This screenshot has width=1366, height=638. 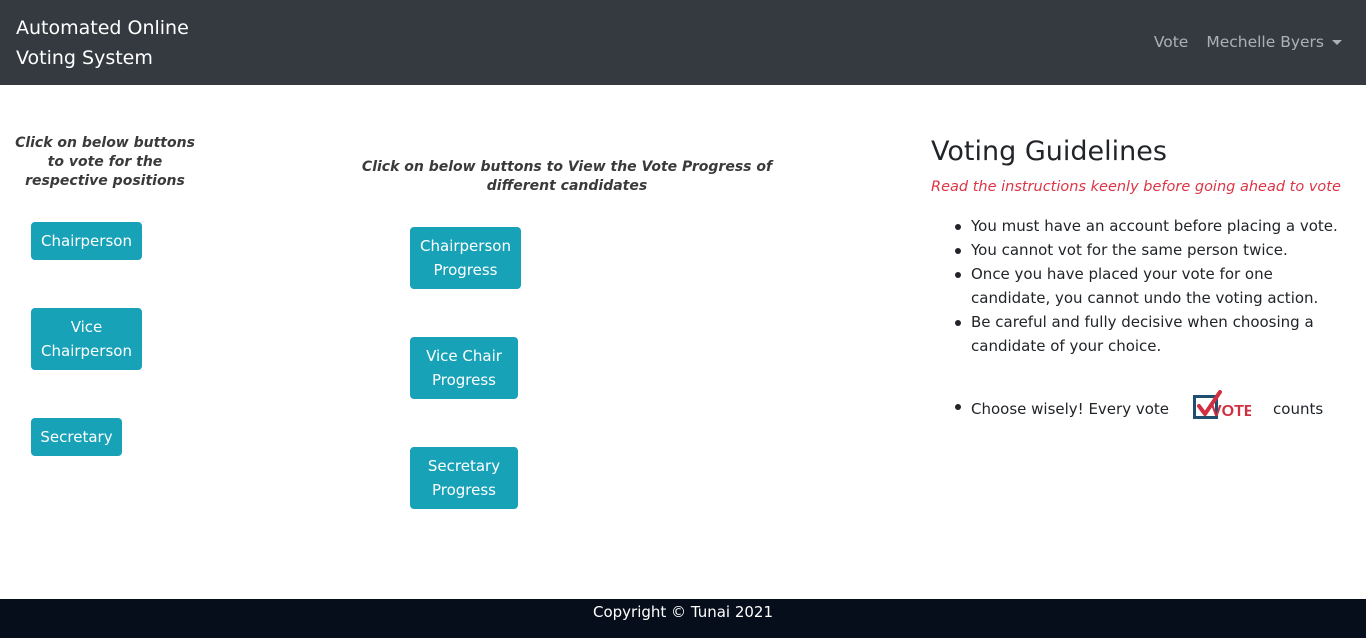 I want to click on vote-logo-icon: VOTE, so click(x=1224, y=409).